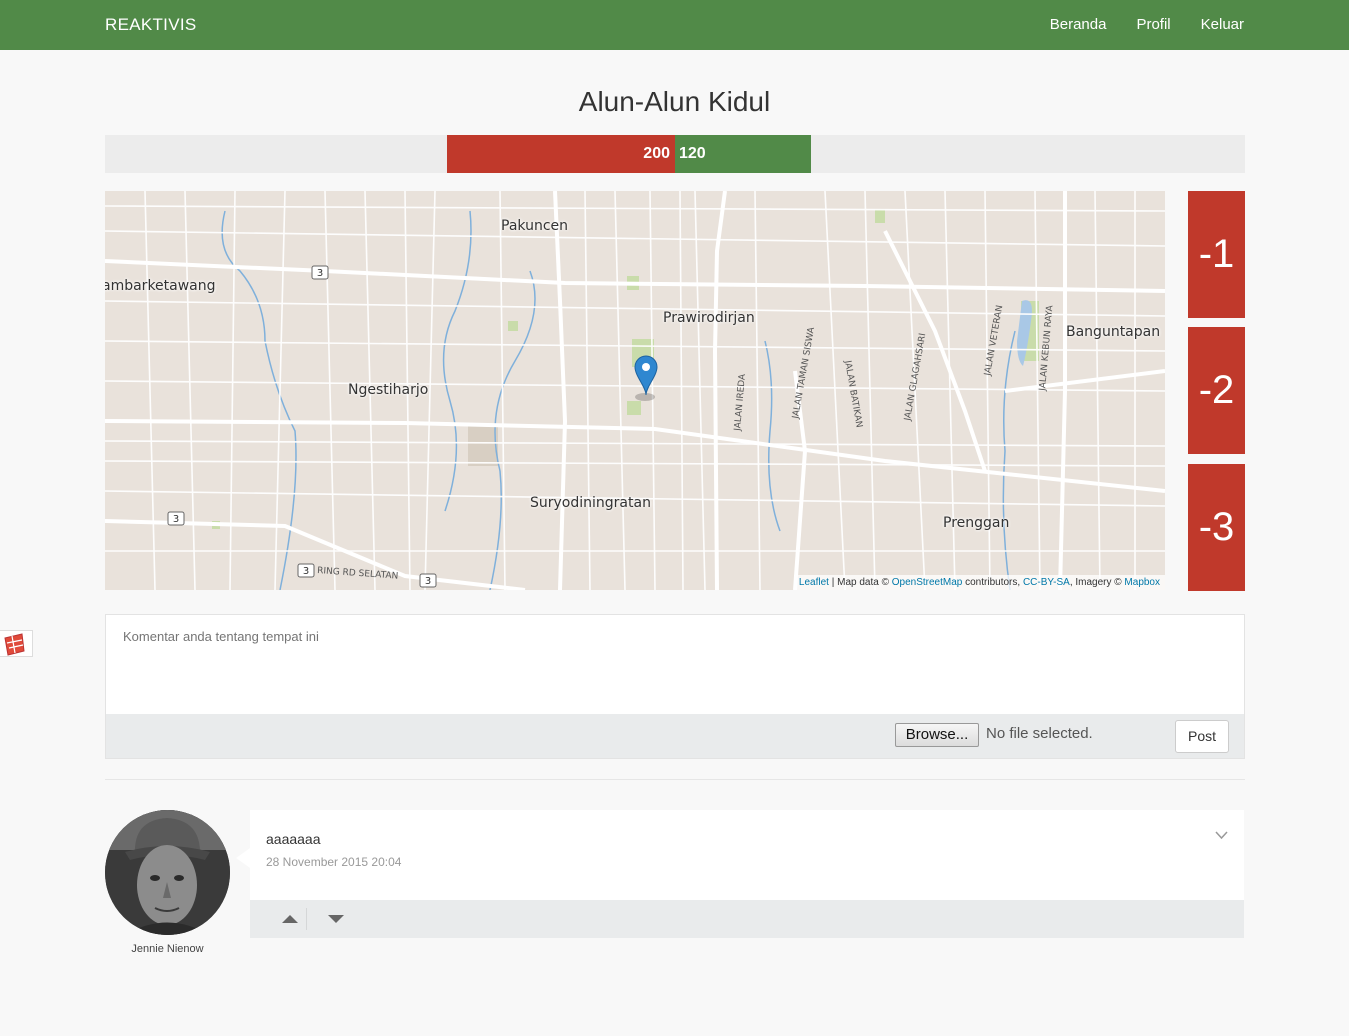 This screenshot has width=1349, height=1036. I want to click on page-title: Alun-Alun Kidul, so click(674, 101).